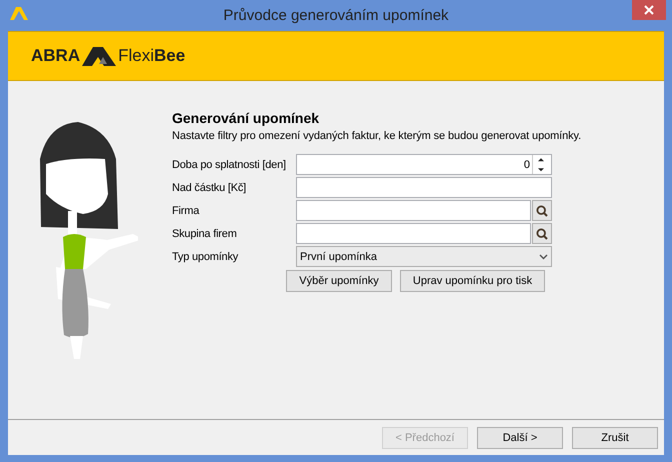 The width and height of the screenshot is (672, 462). I want to click on wizard-button: Zrušit, so click(615, 437).